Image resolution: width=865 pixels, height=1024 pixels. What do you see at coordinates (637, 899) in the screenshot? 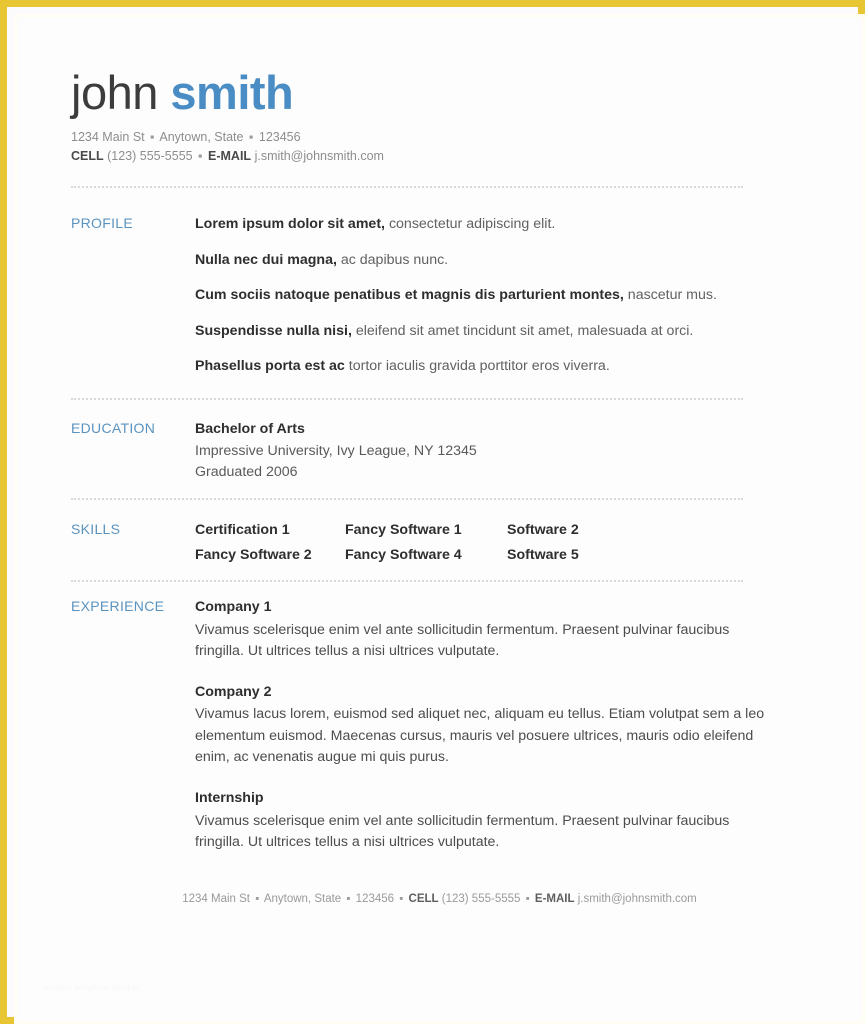
I see `footer-email-value: j.smith@johnsmith.com` at bounding box center [637, 899].